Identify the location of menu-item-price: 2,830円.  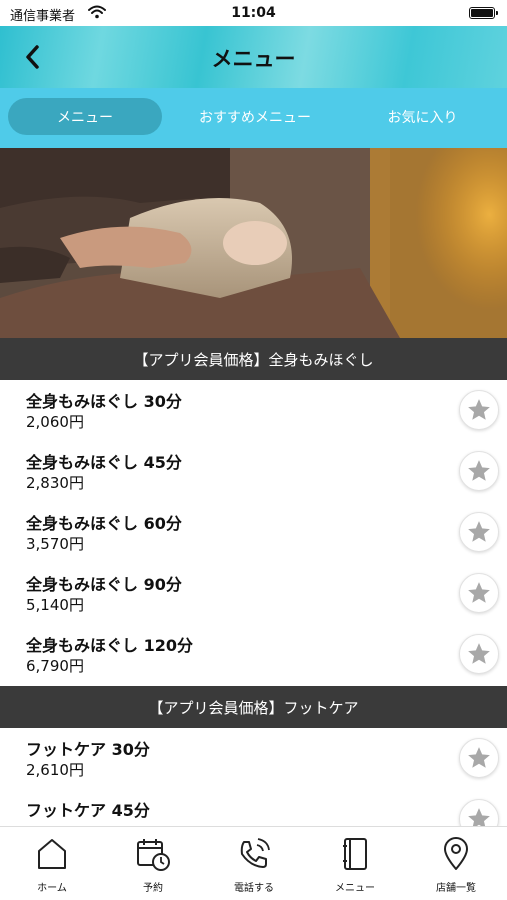
(55, 483).